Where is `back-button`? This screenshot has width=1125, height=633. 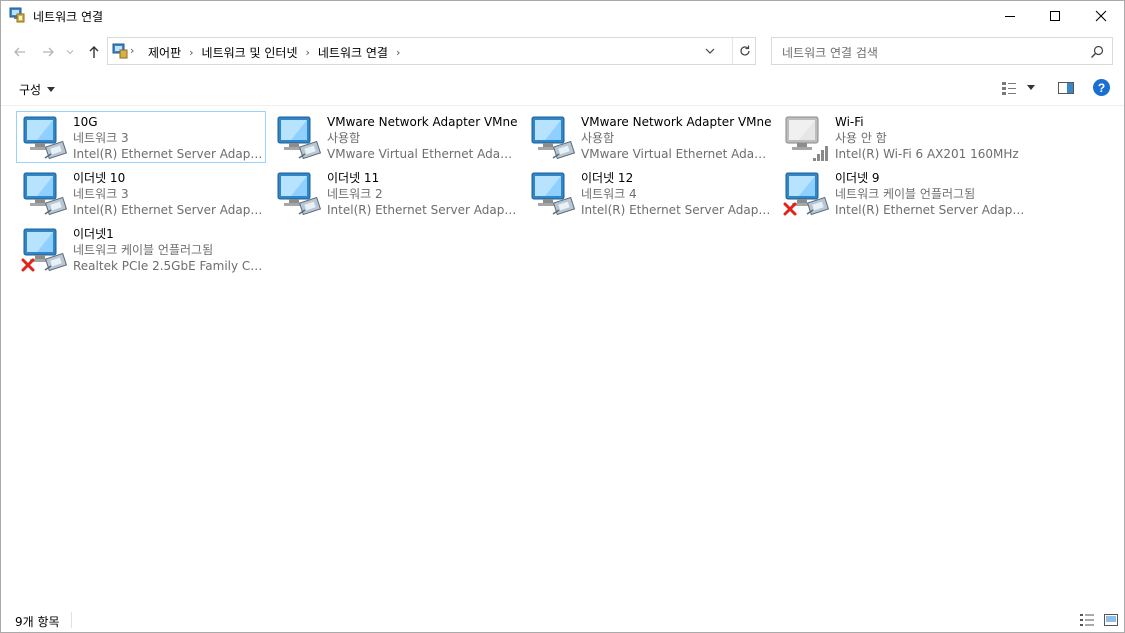 back-button is located at coordinates (20, 52).